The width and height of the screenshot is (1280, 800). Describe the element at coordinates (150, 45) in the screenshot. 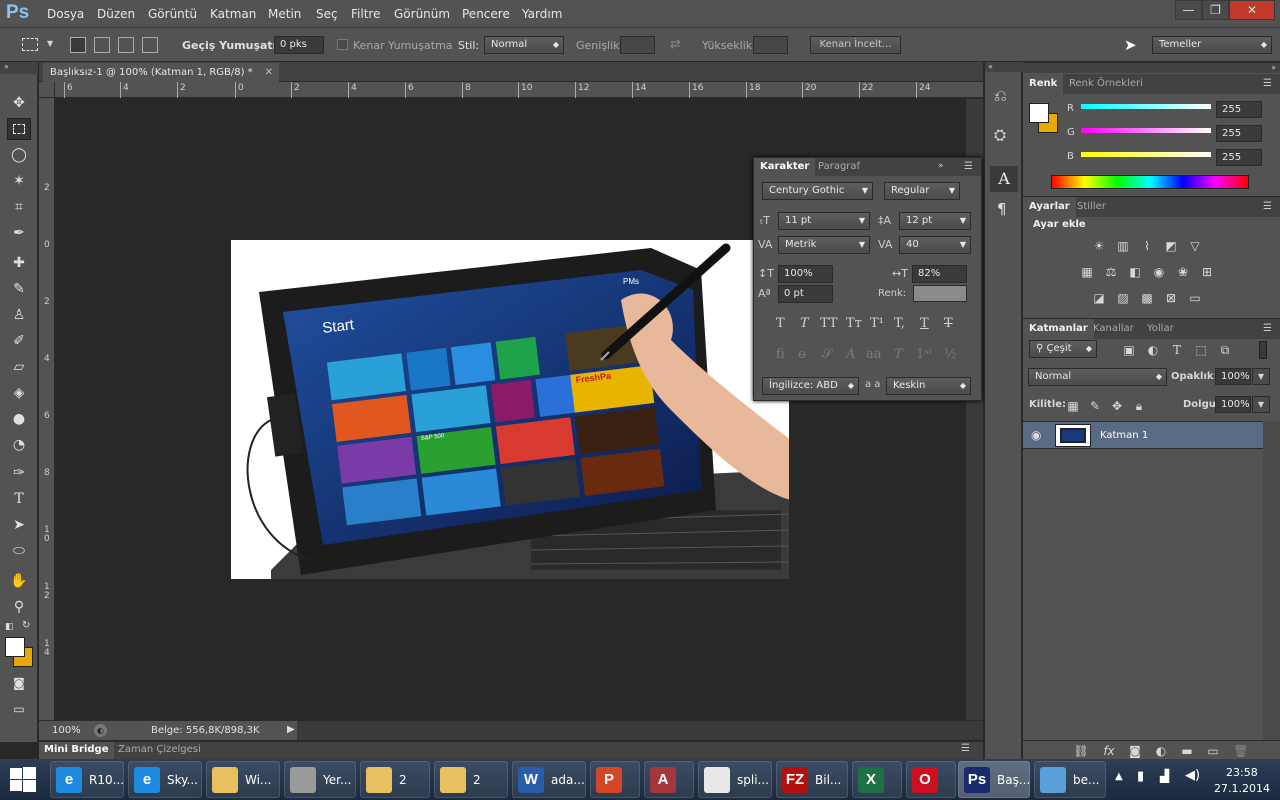

I see `intersect-selection-icon` at that location.